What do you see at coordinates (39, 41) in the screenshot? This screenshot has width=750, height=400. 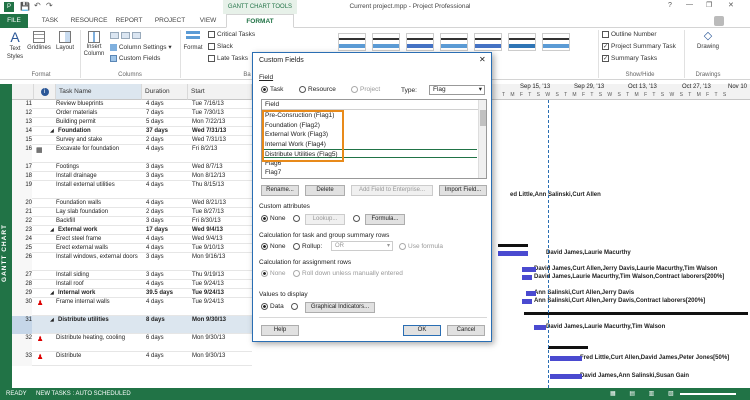 I see `gridlines-button: Gridlines` at bounding box center [39, 41].